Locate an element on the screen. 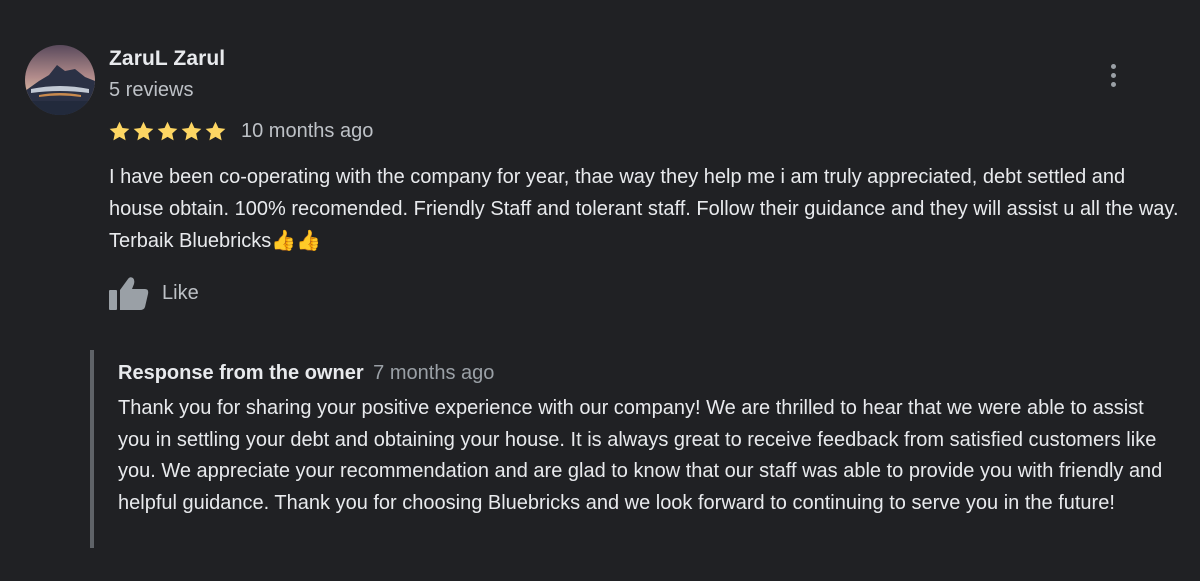 Image resolution: width=1200 pixels, height=581 pixels. owner-response-title: Response from the owner is located at coordinates (241, 373).